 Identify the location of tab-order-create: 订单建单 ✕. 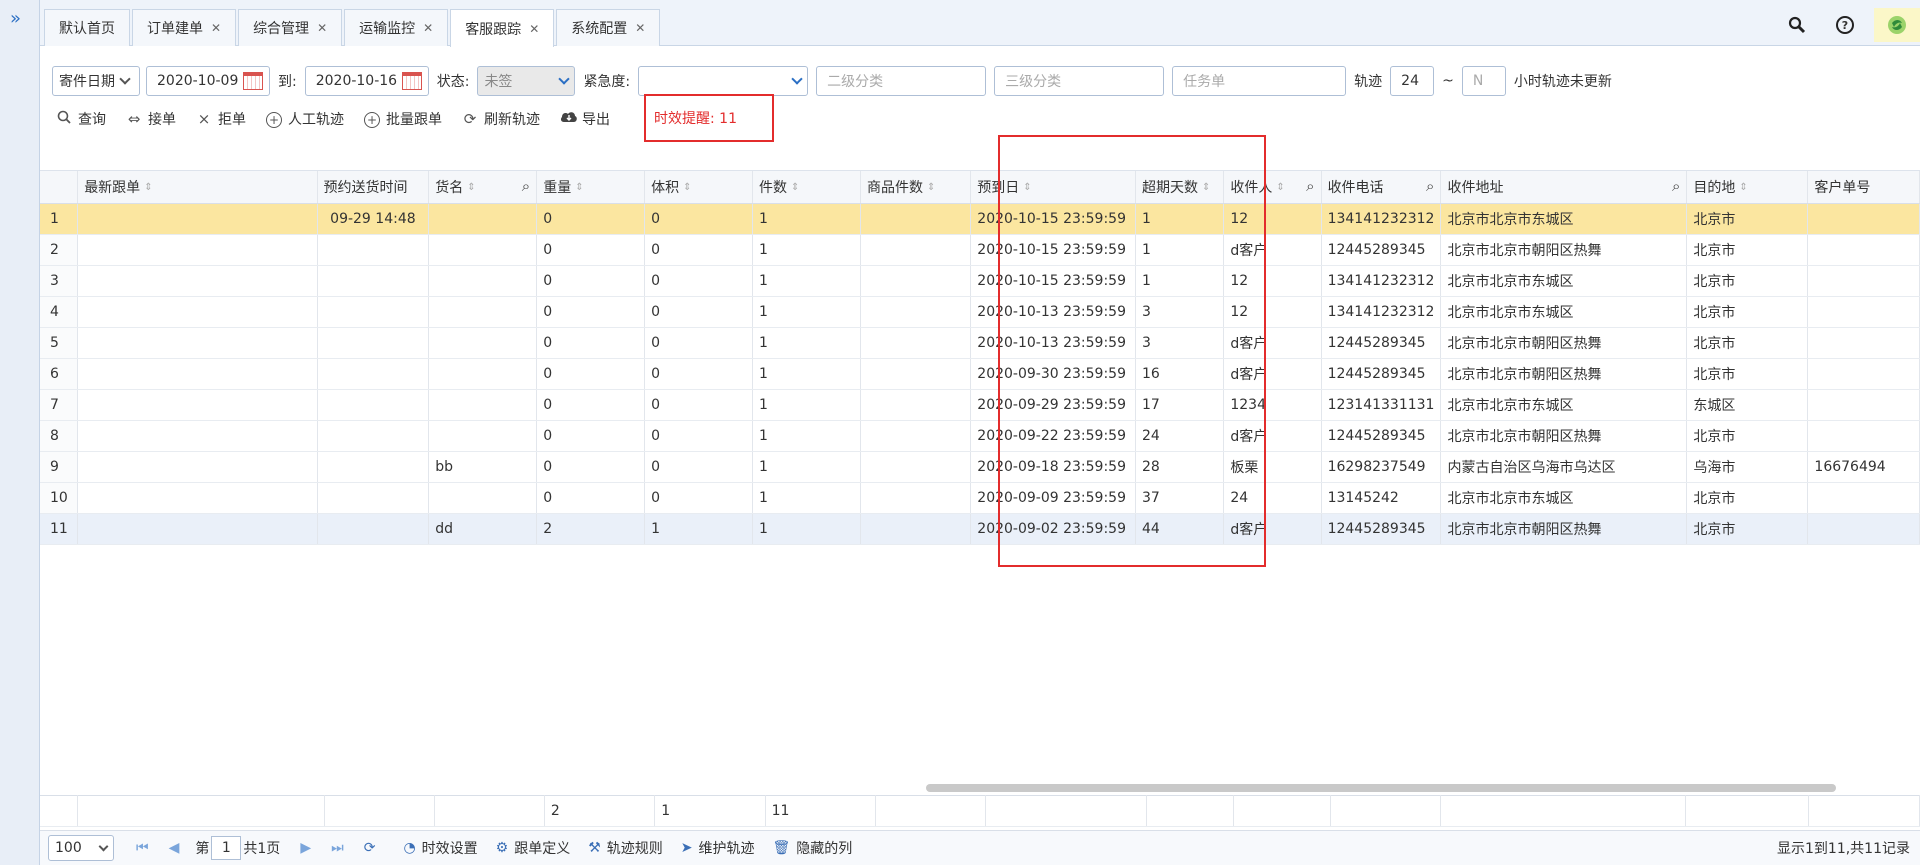
(184, 27).